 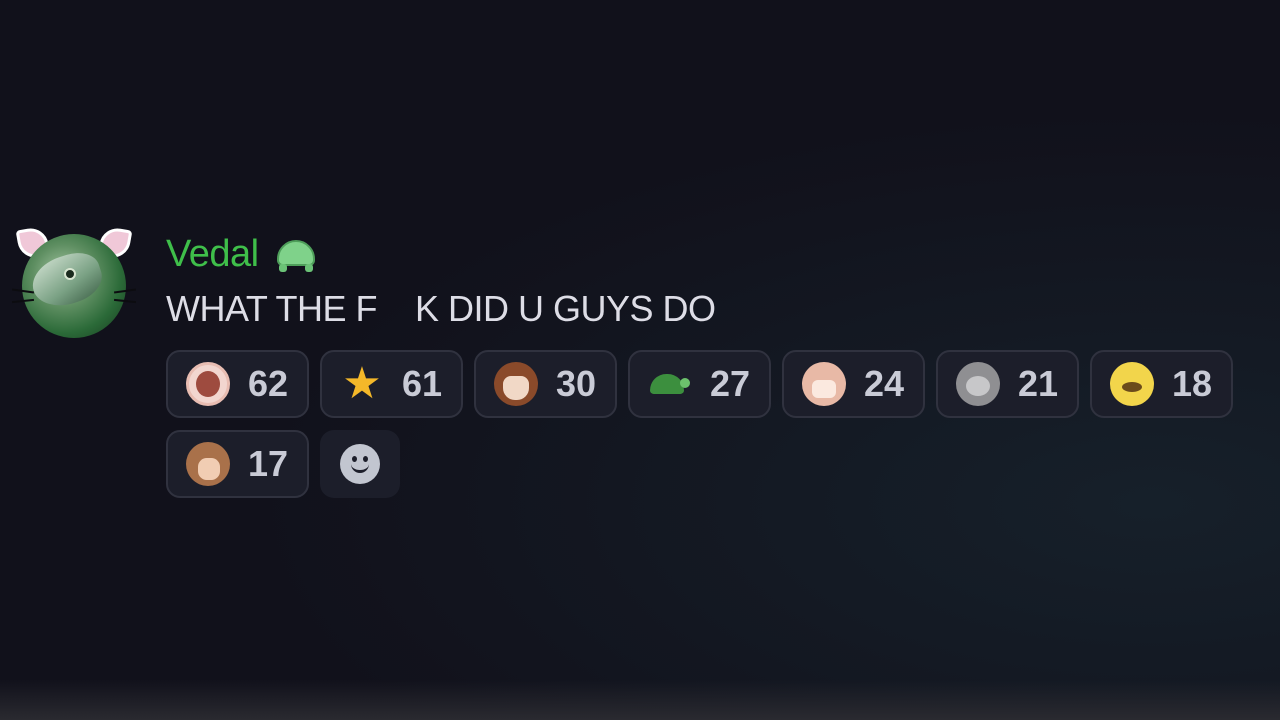 I want to click on turtle-icon, so click(x=296, y=254).